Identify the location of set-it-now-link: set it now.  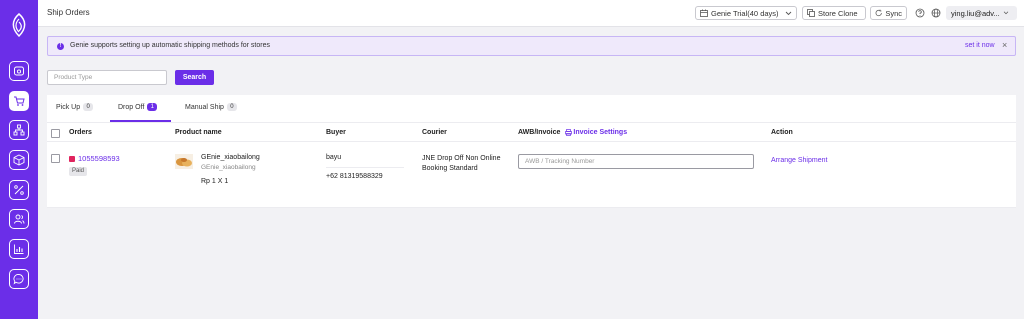
(980, 45).